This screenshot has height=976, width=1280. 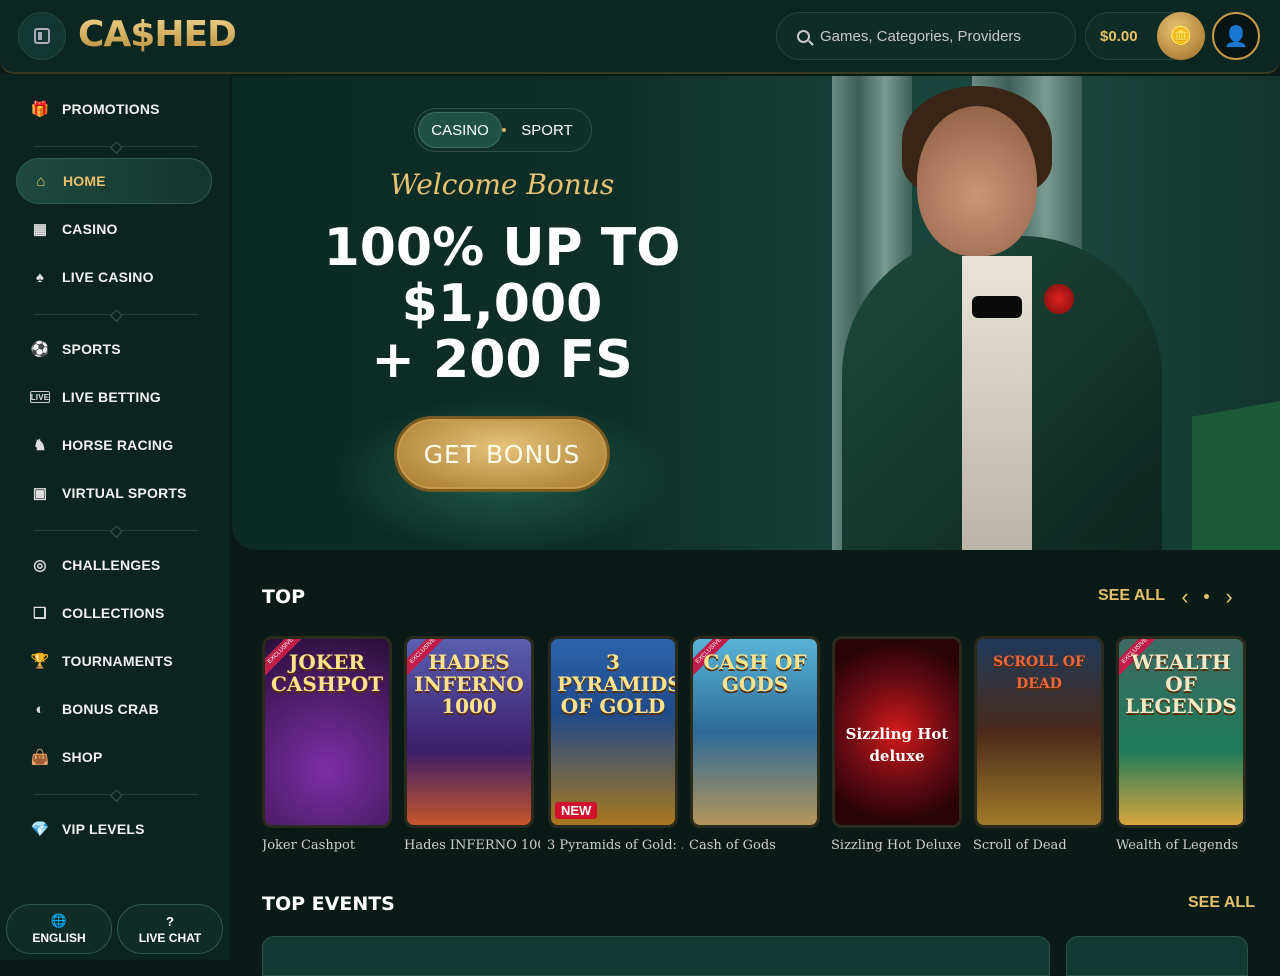 What do you see at coordinates (40, 397) in the screenshot?
I see `live-badge-icon: LIVE` at bounding box center [40, 397].